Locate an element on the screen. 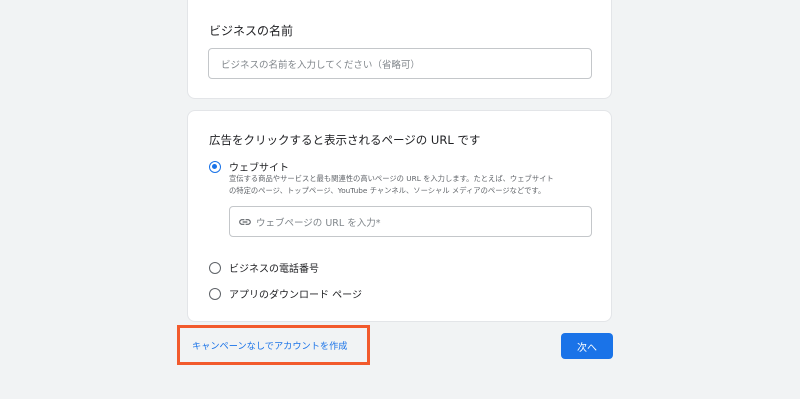 The height and width of the screenshot is (399, 800). website-url-input: ウェブページの URL を入力* is located at coordinates (410, 221).